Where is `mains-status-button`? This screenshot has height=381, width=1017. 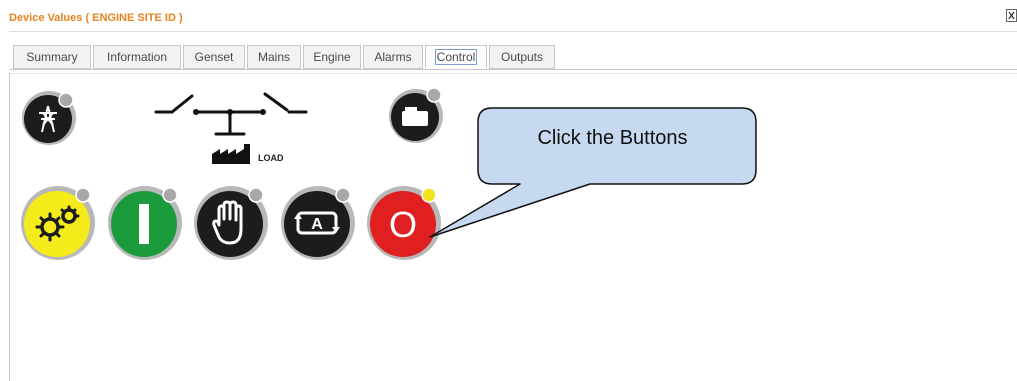
mains-status-button is located at coordinates (49, 118).